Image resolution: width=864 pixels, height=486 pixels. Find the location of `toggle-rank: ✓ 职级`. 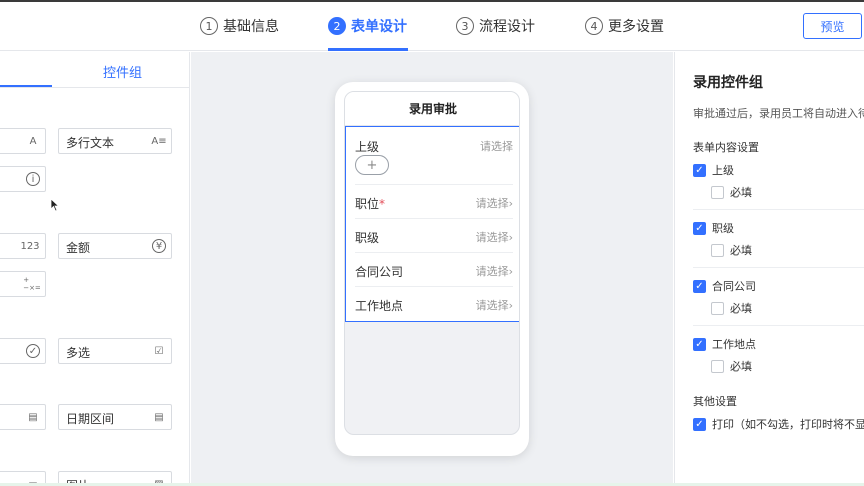

toggle-rank: ✓ 职级 is located at coordinates (713, 228).